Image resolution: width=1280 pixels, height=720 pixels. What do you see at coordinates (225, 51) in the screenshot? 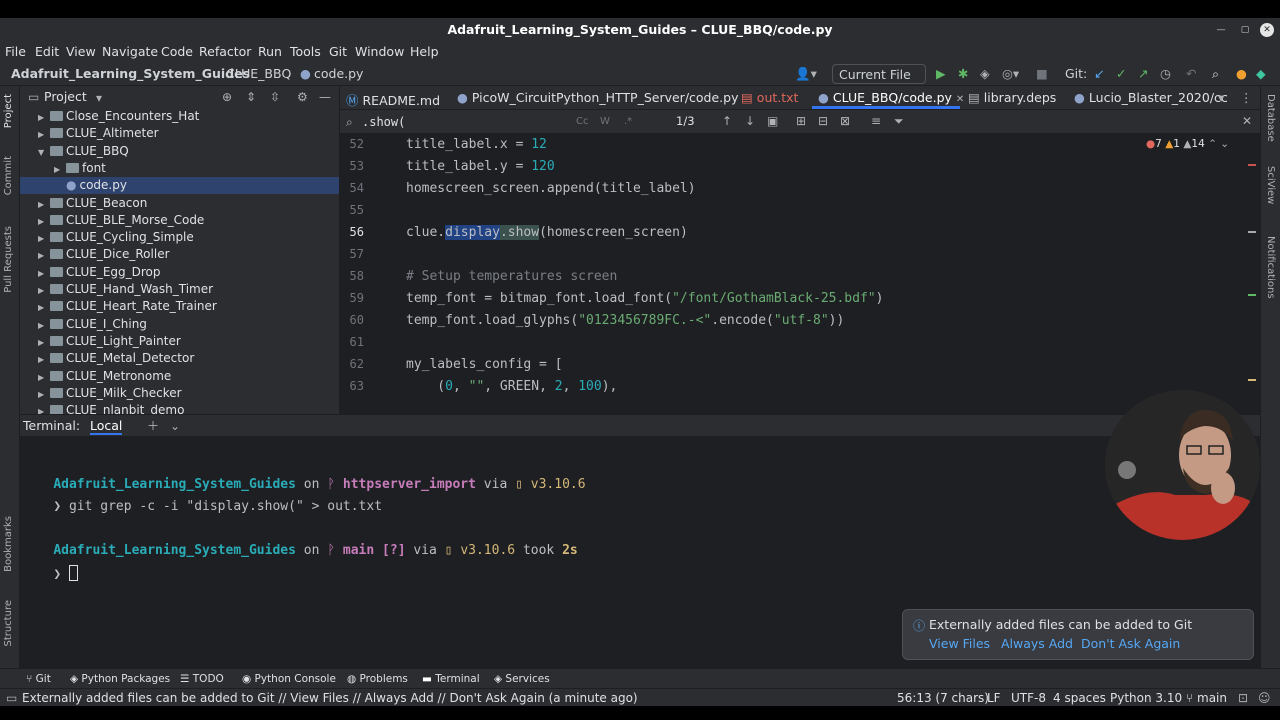
I see `menu-refactor: Refactor` at bounding box center [225, 51].